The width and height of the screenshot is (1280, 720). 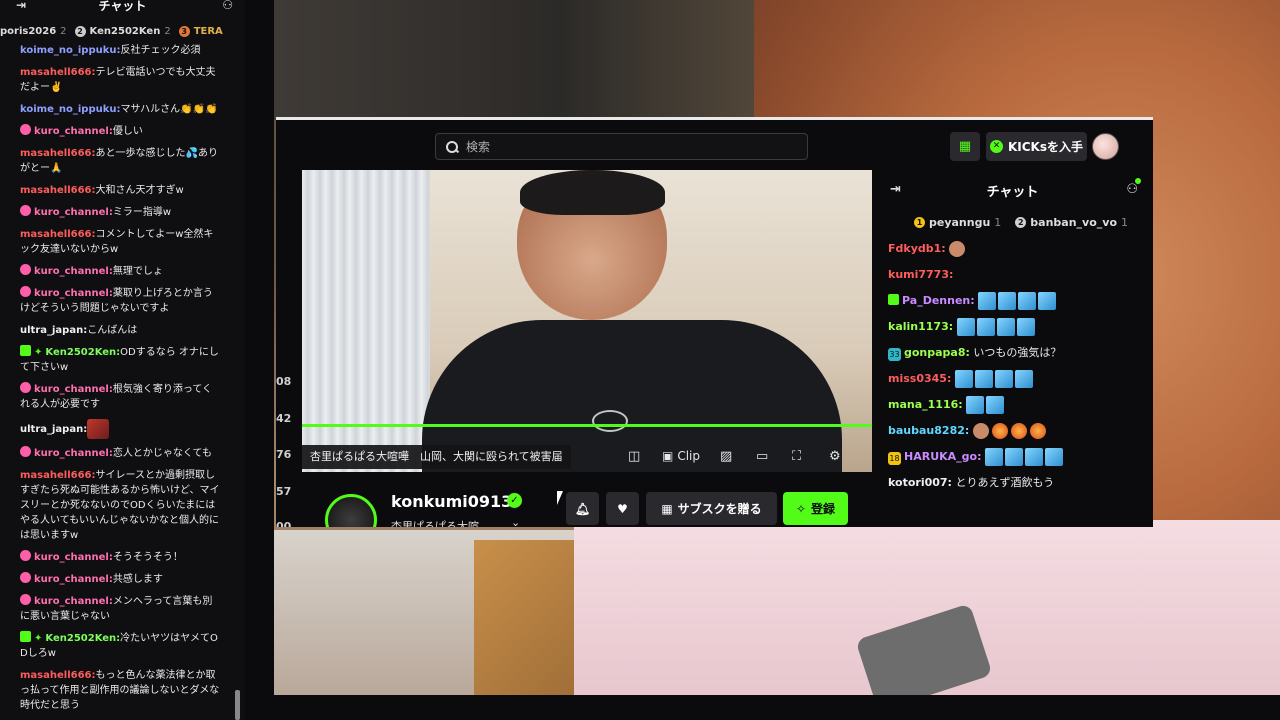 What do you see at coordinates (351, 510) in the screenshot?
I see `channel-avatar` at bounding box center [351, 510].